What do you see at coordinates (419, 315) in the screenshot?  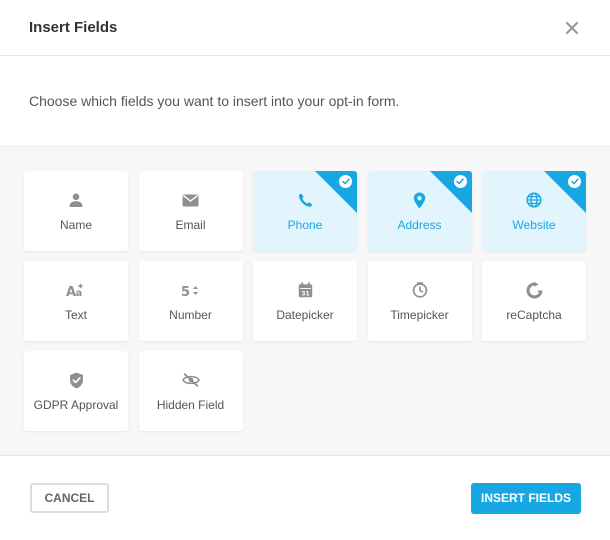 I see `field-card-label: Timepicker` at bounding box center [419, 315].